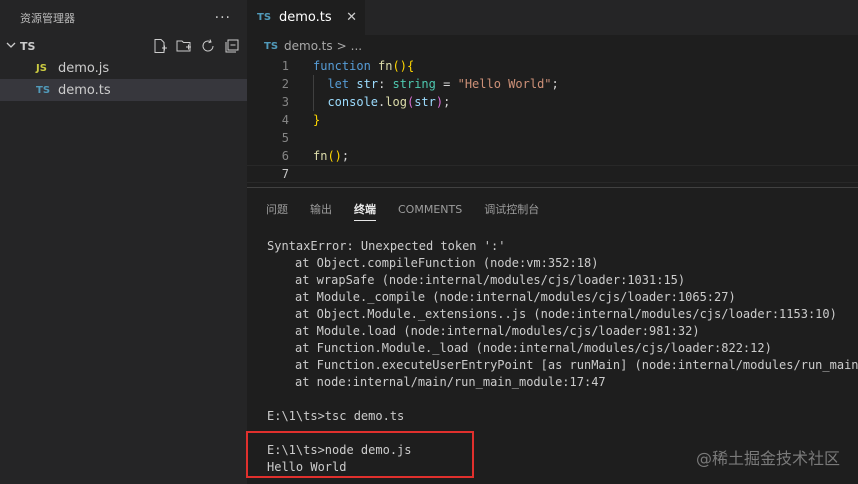 The image size is (858, 484). Describe the element at coordinates (84, 90) in the screenshot. I see `file-name: demo.ts` at that location.